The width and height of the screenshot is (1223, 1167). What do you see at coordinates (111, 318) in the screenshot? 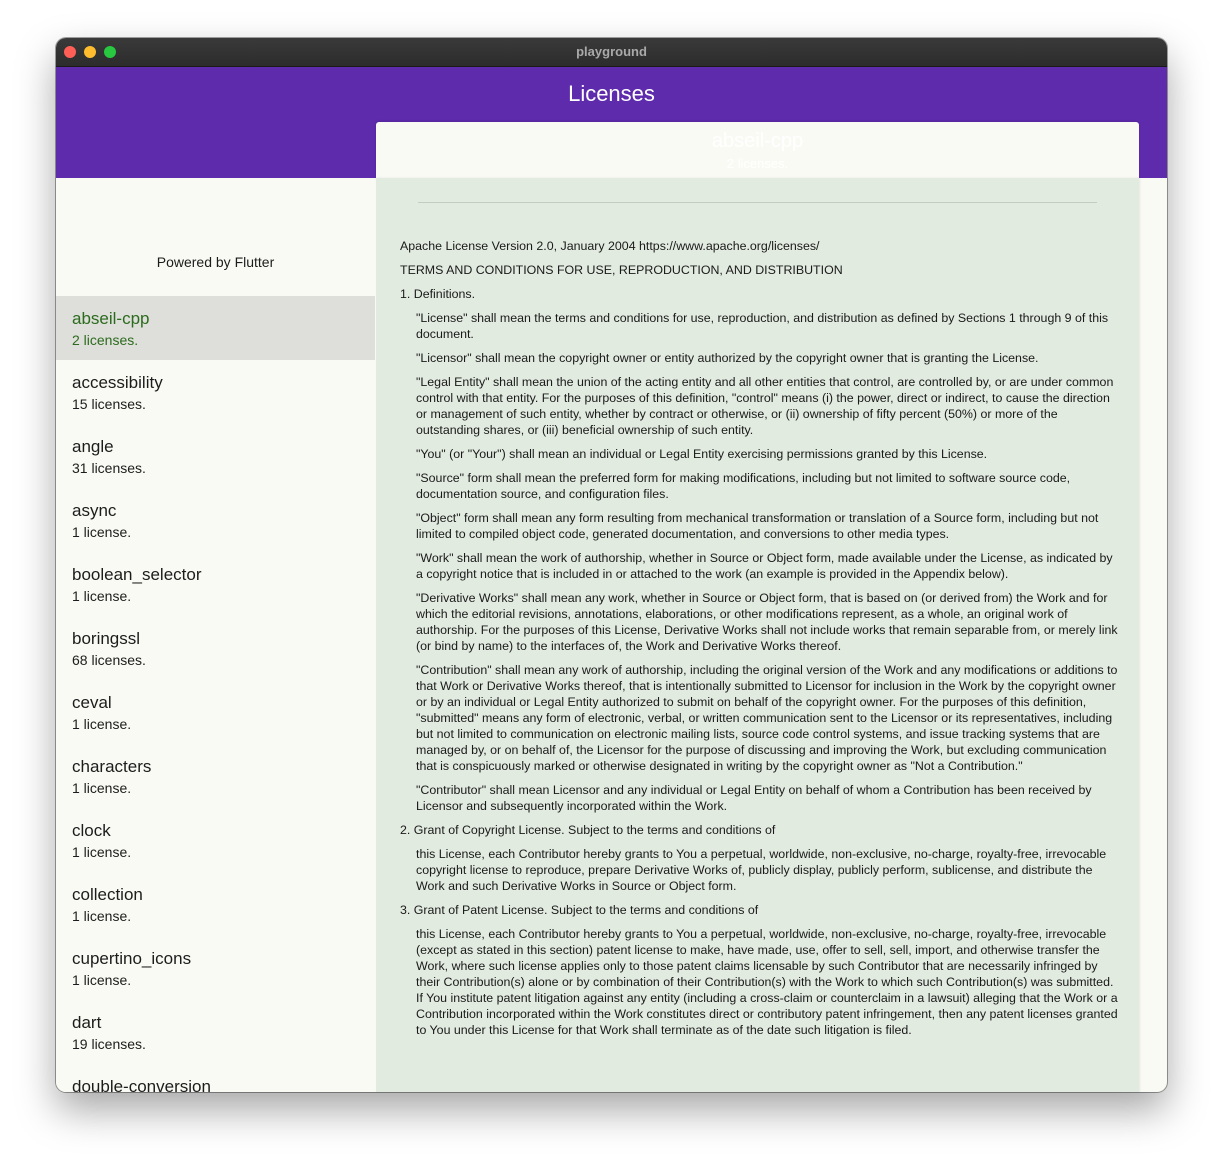
I see `package-name: abseil-cpp` at bounding box center [111, 318].